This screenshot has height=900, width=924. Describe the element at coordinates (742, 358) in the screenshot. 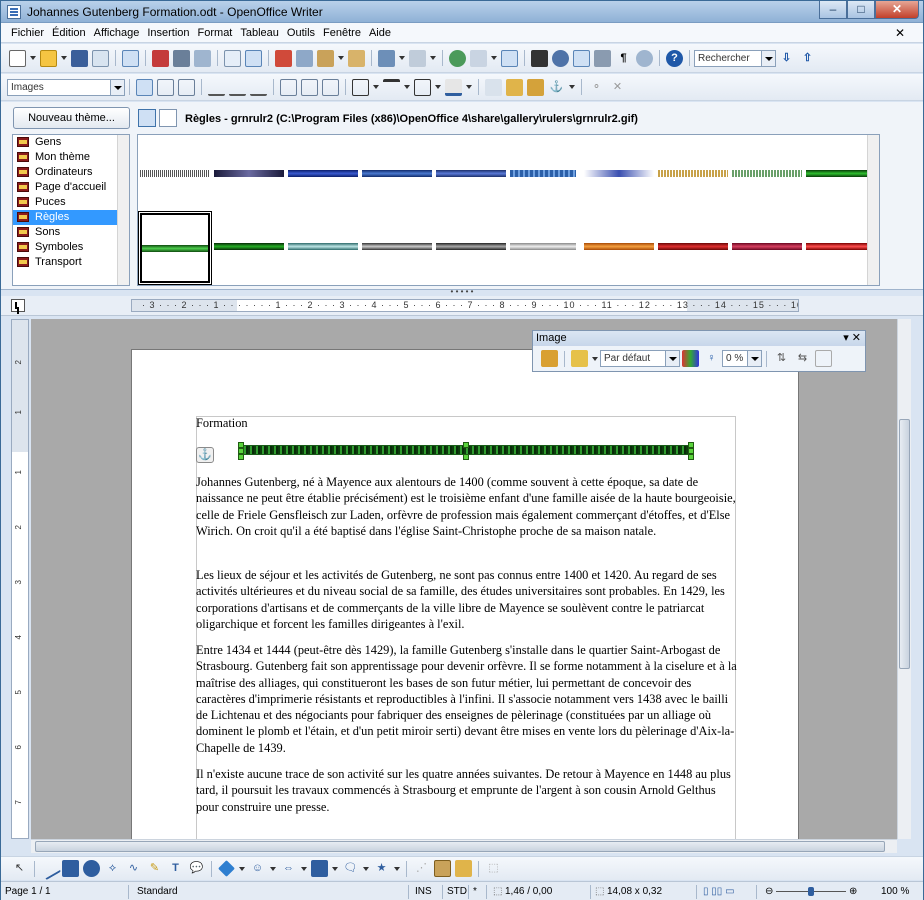

I see `transparency-spinbox: 0 %` at that location.